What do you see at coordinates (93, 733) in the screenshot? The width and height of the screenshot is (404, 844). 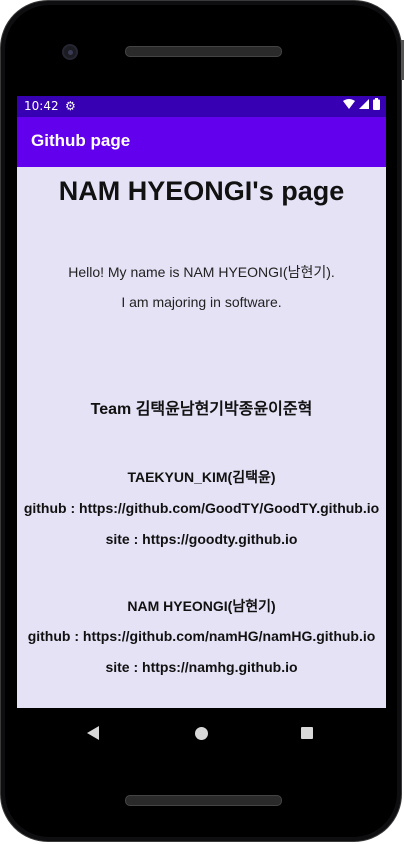 I see `back-triangle-icon` at bounding box center [93, 733].